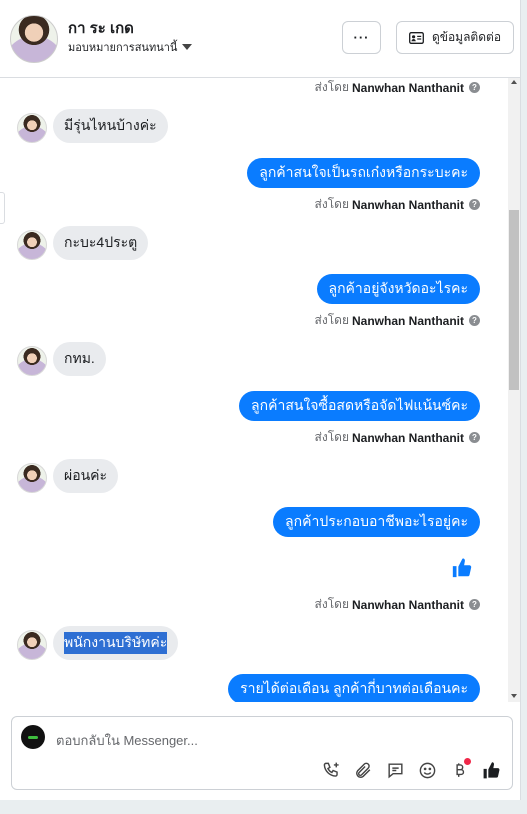 The width and height of the screenshot is (527, 814). What do you see at coordinates (101, 243) in the screenshot?
I see `incoming-message: กะบะ4ประตู` at bounding box center [101, 243].